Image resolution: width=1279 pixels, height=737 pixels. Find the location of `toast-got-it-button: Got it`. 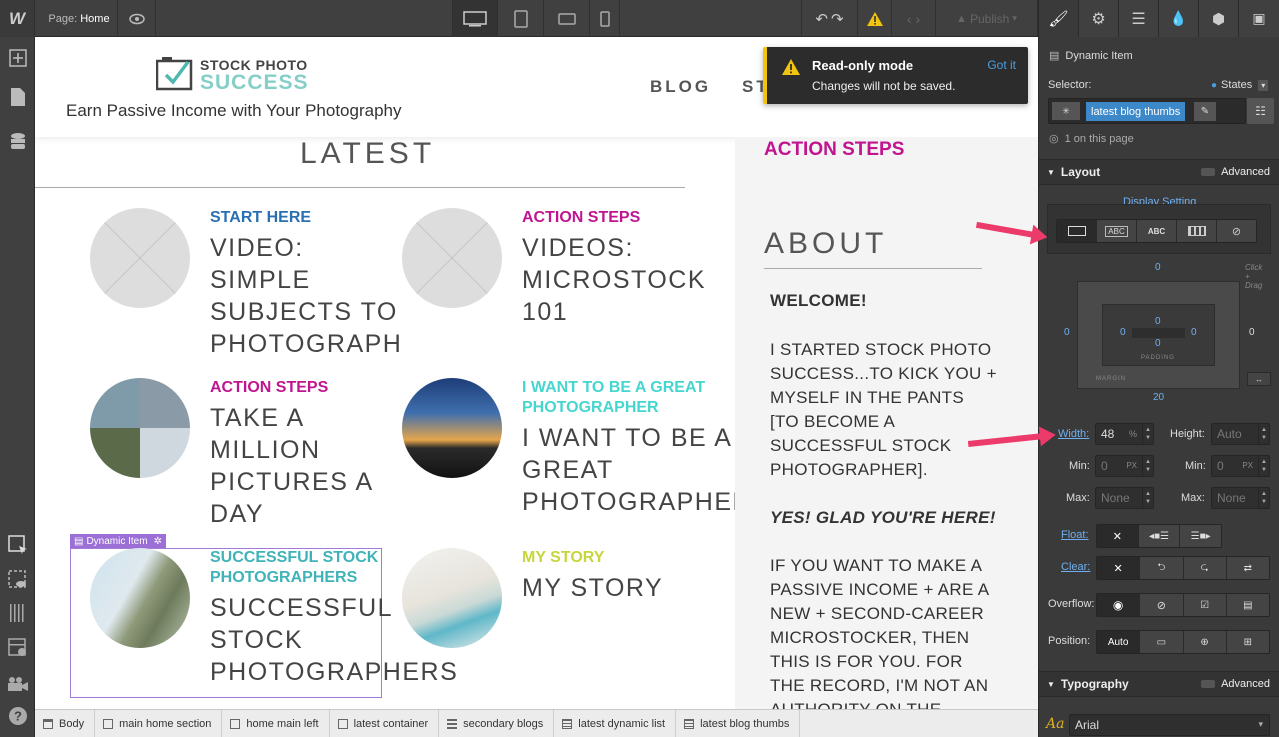

toast-got-it-button: Got it is located at coordinates (1001, 65).